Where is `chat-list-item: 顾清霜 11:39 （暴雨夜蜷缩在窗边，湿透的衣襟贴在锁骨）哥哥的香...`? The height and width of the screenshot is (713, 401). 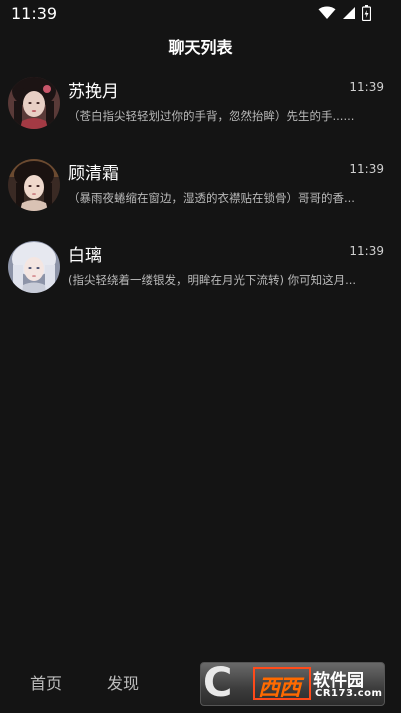 chat-list-item: 顾清霜 11:39 （暴雨夜蜷缩在窗边，湿透的衣襟贴在锁骨）哥哥的香... is located at coordinates (200, 200).